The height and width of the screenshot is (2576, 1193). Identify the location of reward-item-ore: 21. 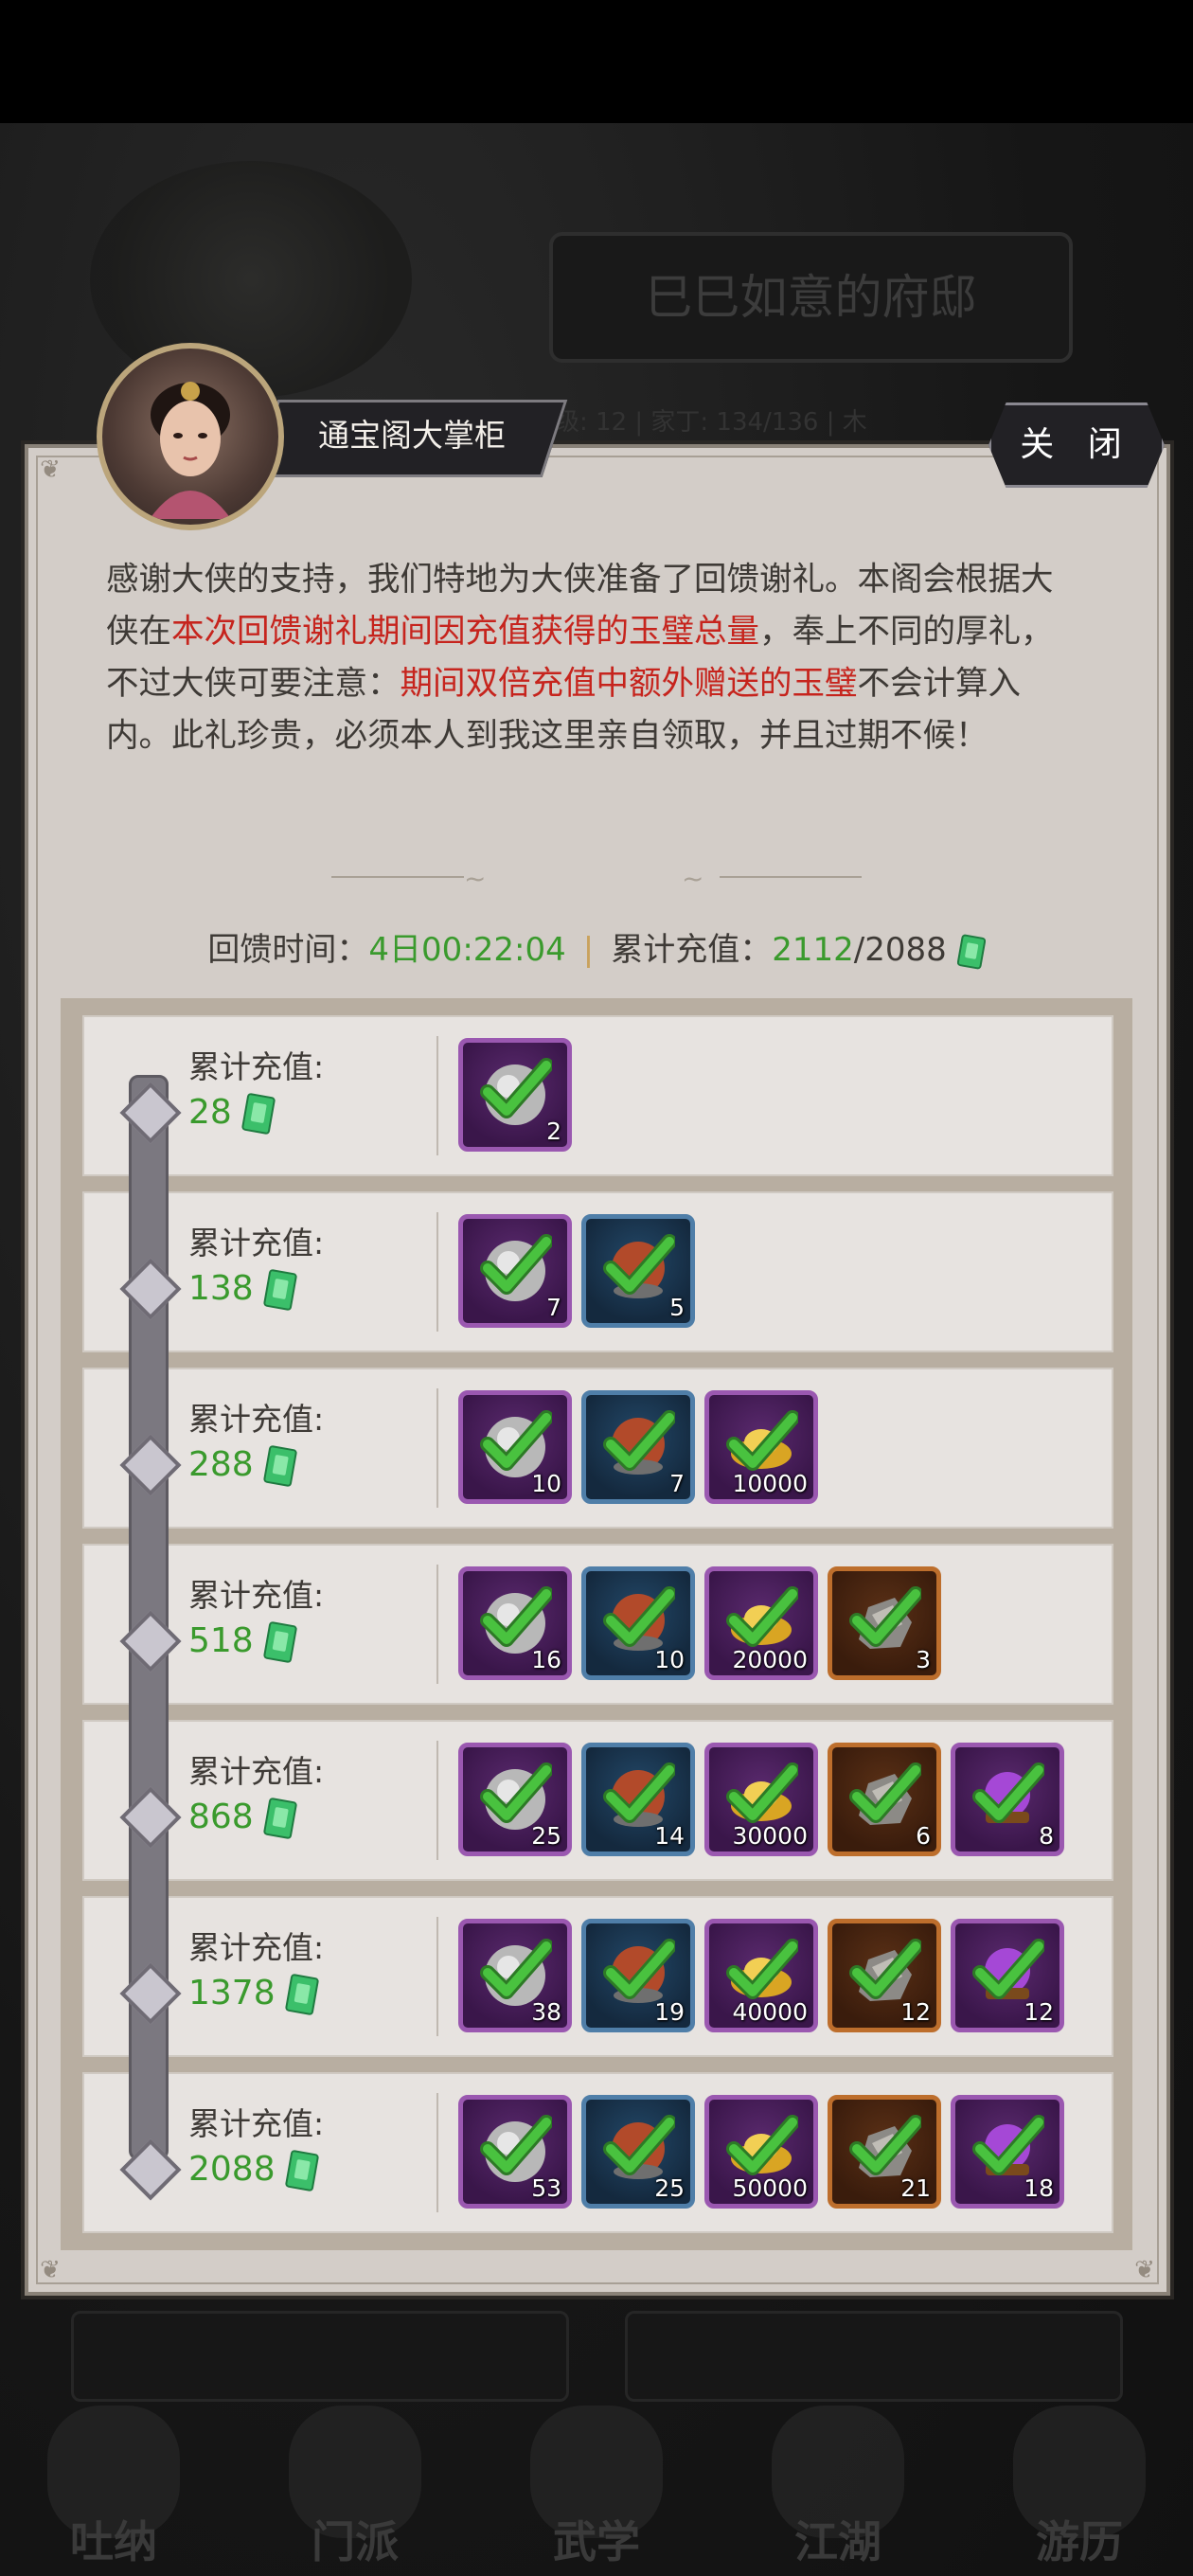
(884, 2152).